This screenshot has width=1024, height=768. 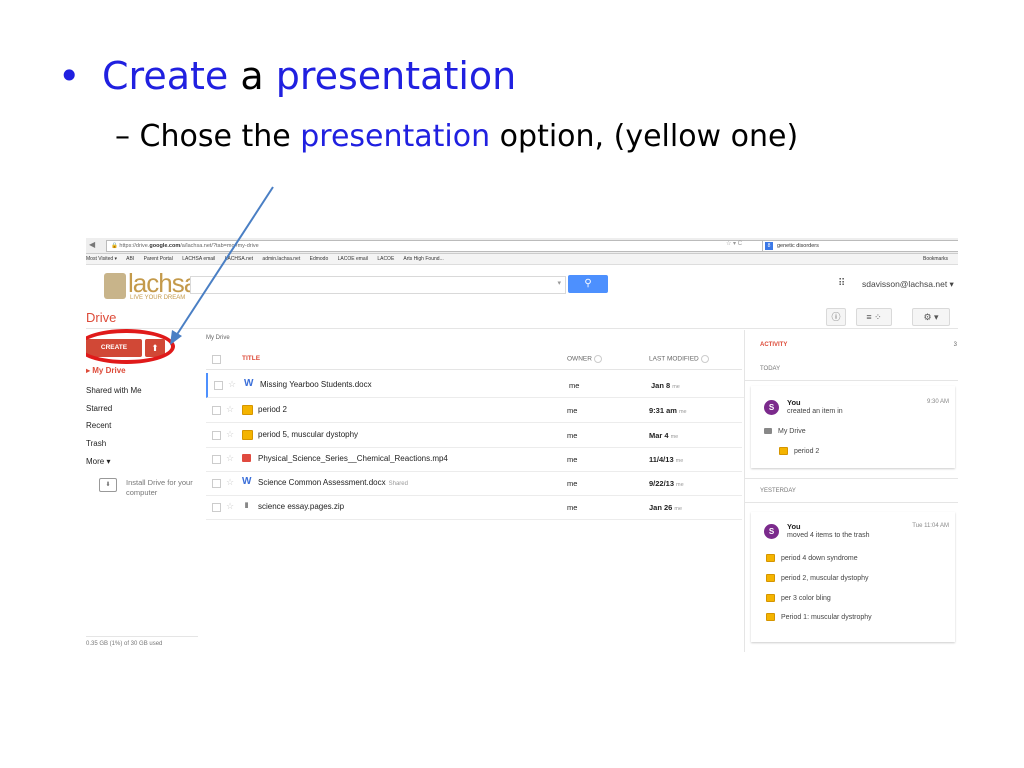 What do you see at coordinates (239, 259) in the screenshot?
I see `bookmark-item: LACHSA.net` at bounding box center [239, 259].